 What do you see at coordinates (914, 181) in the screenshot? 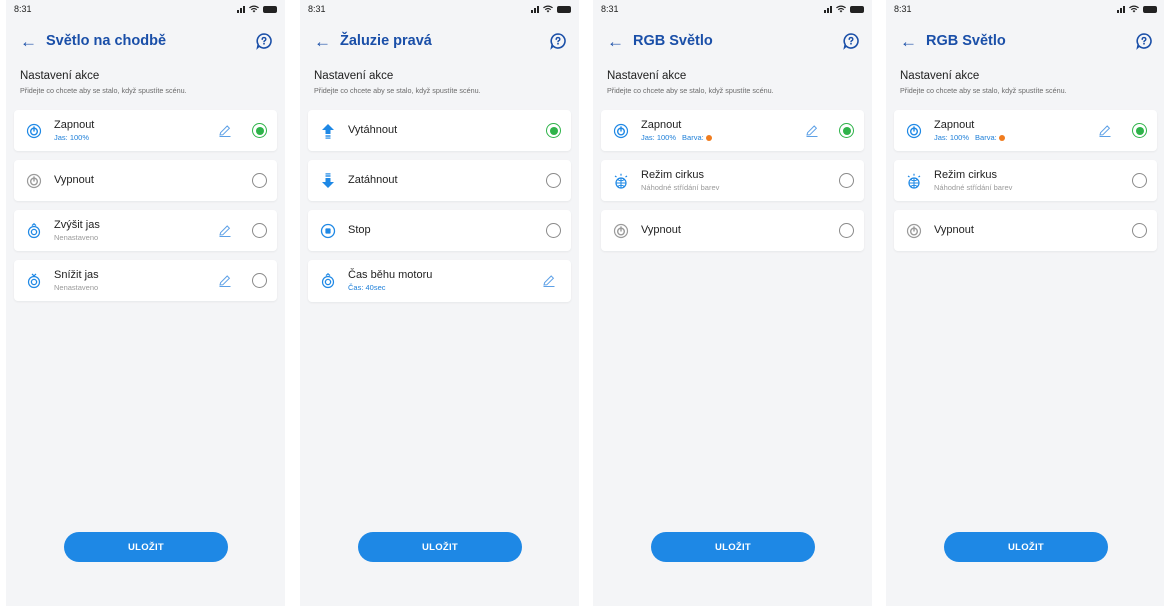
I see `circus-icon` at bounding box center [914, 181].